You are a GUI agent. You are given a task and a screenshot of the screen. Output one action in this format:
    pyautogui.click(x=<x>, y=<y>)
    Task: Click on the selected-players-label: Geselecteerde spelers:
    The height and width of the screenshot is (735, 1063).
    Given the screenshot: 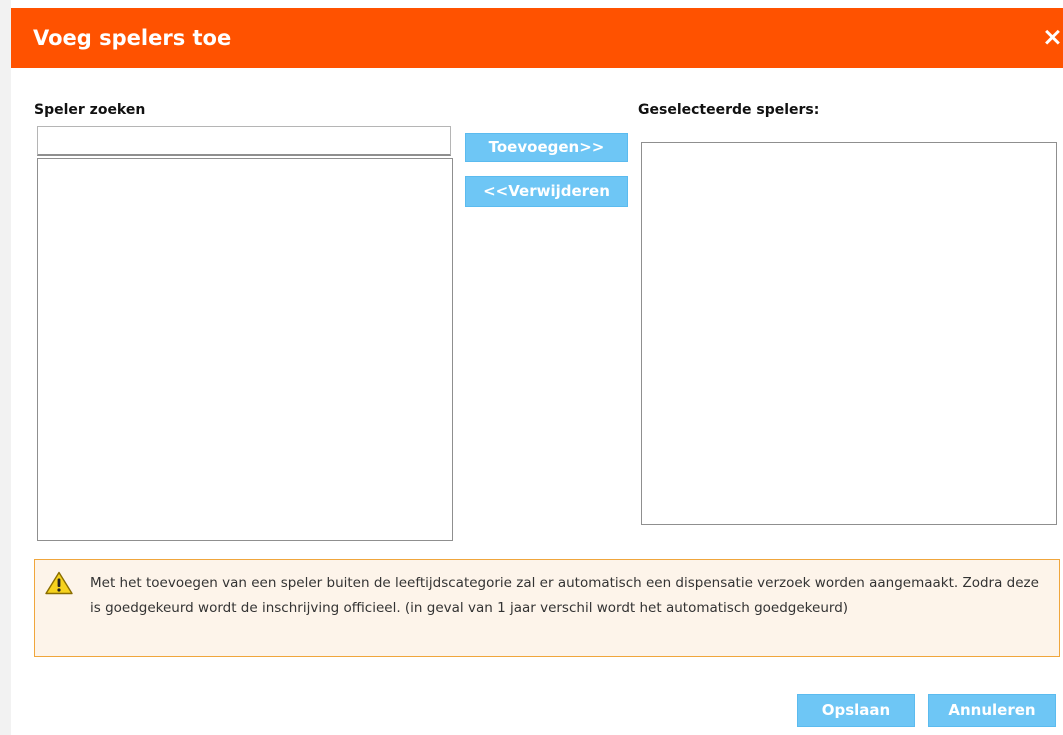 What is the action you would take?
    pyautogui.click(x=729, y=110)
    